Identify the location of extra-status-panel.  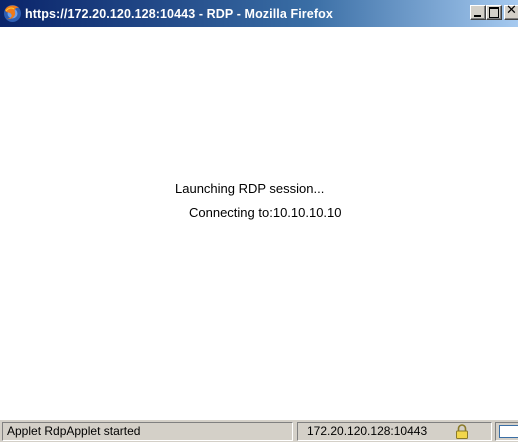
(506, 431).